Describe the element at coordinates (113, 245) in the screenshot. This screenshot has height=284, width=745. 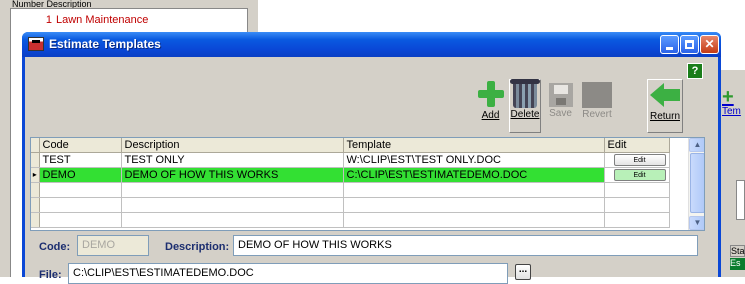
I see `code-field: DEMO` at that location.